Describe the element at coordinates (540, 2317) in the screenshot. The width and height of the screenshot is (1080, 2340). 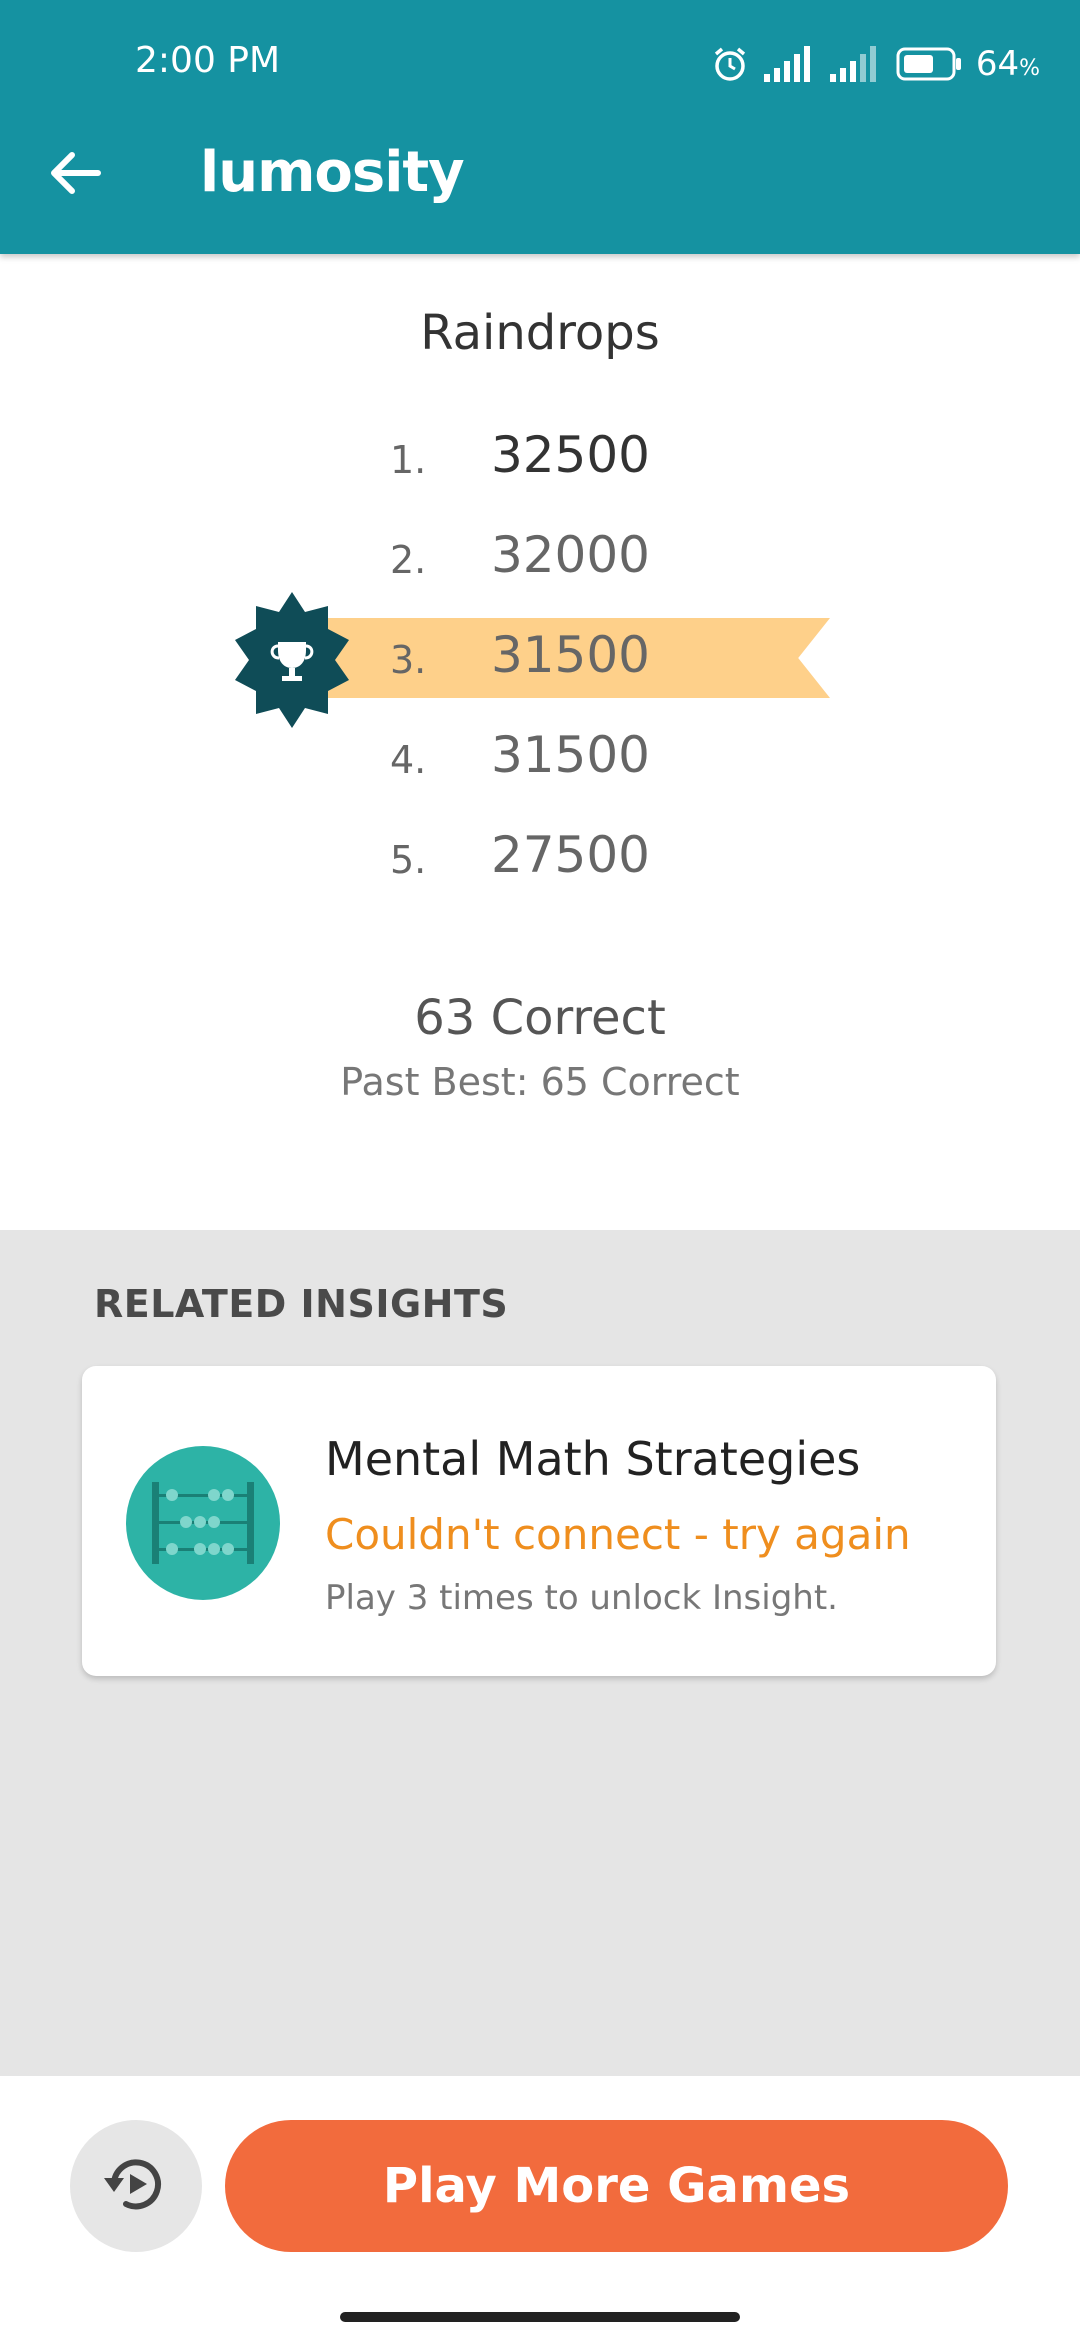
I see `home-indicator` at that location.